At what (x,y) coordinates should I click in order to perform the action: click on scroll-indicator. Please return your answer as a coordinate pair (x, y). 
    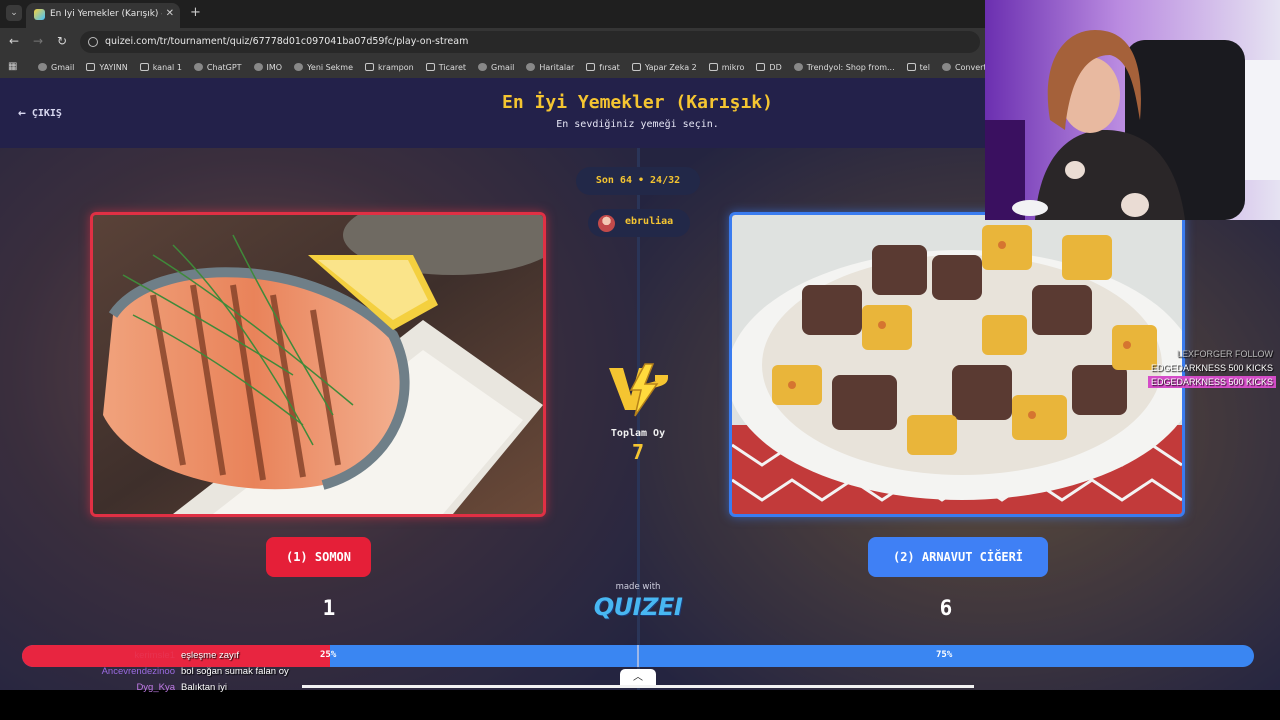
    Looking at the image, I should click on (638, 686).